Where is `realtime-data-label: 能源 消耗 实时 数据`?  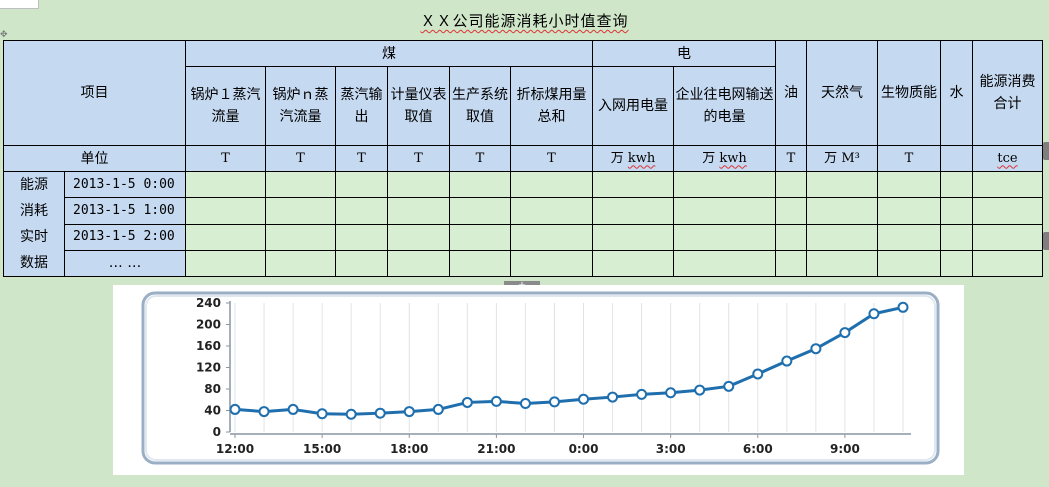 realtime-data-label: 能源 消耗 实时 数据 is located at coordinates (34, 224).